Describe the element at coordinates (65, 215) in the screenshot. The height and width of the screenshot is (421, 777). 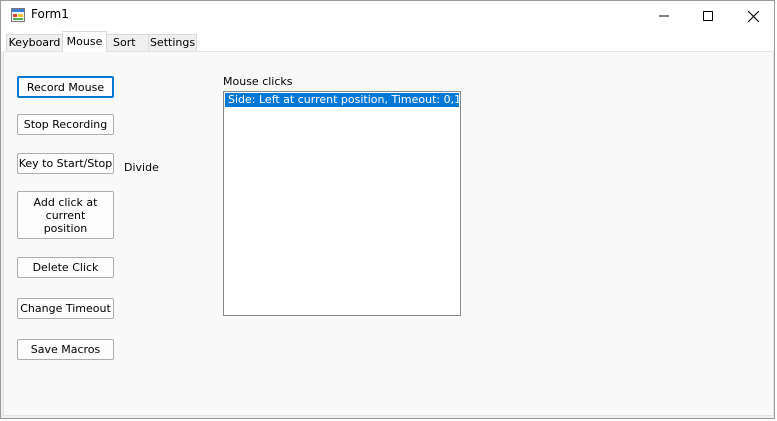
I see `add-click-button: Add click at current position` at that location.